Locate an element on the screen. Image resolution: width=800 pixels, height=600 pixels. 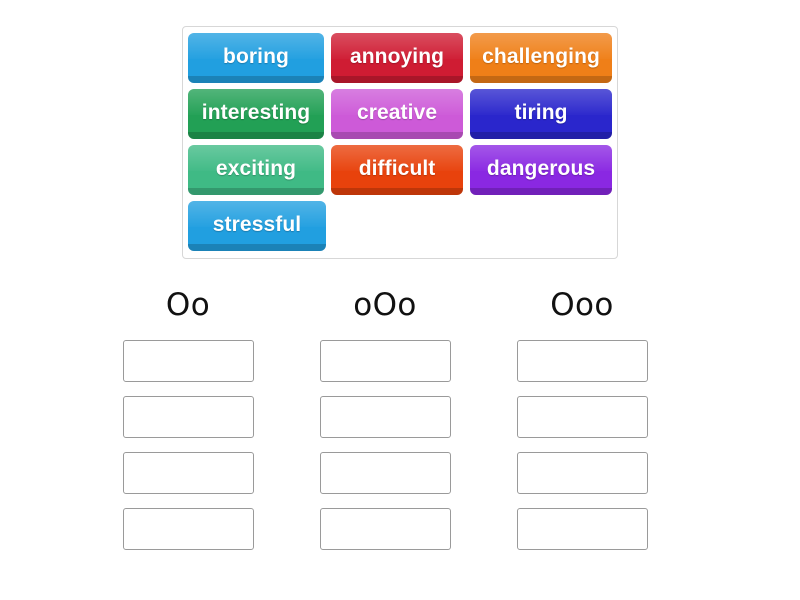
word-bank-row: boring annoying challenging is located at coordinates (400, 58).